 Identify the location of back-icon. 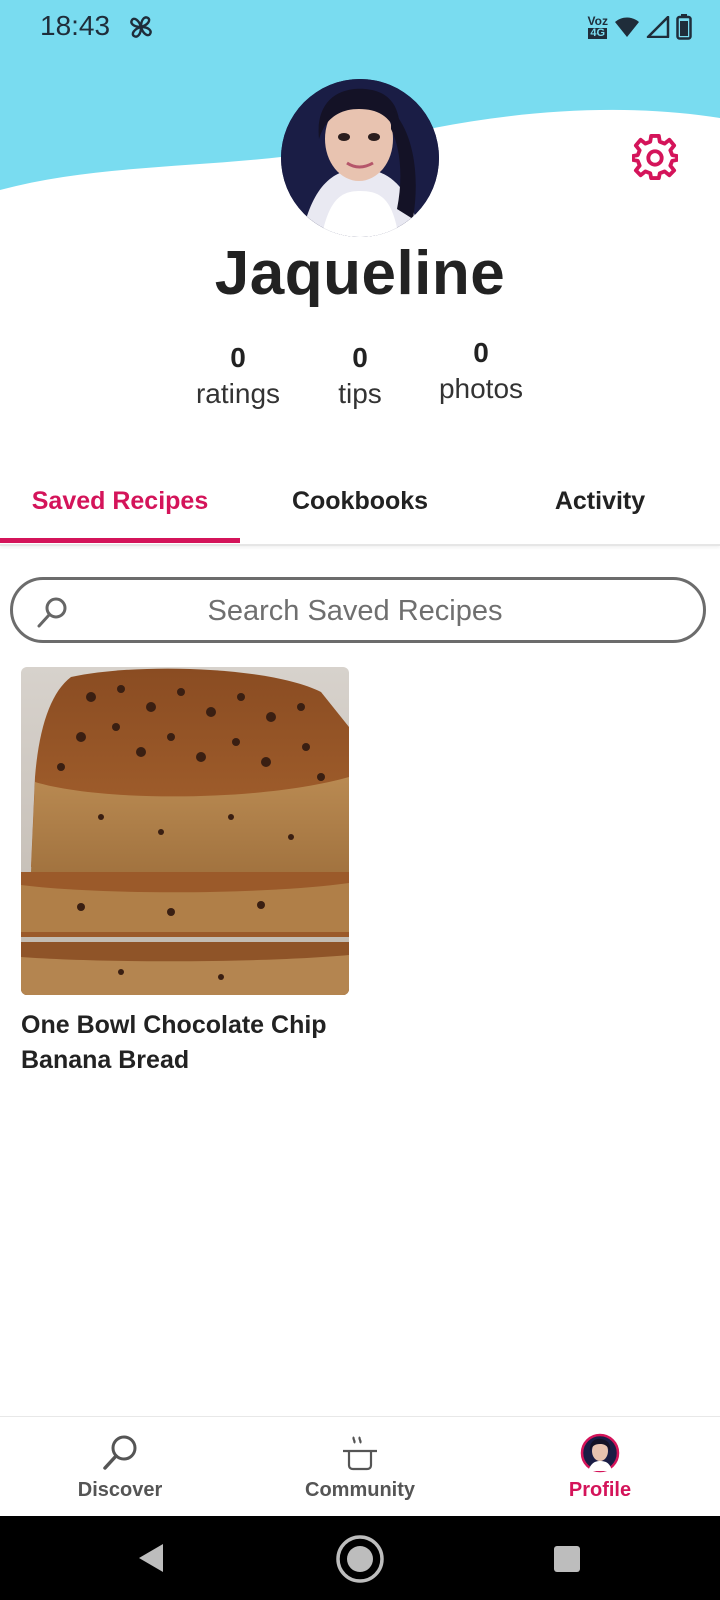
(151, 1558).